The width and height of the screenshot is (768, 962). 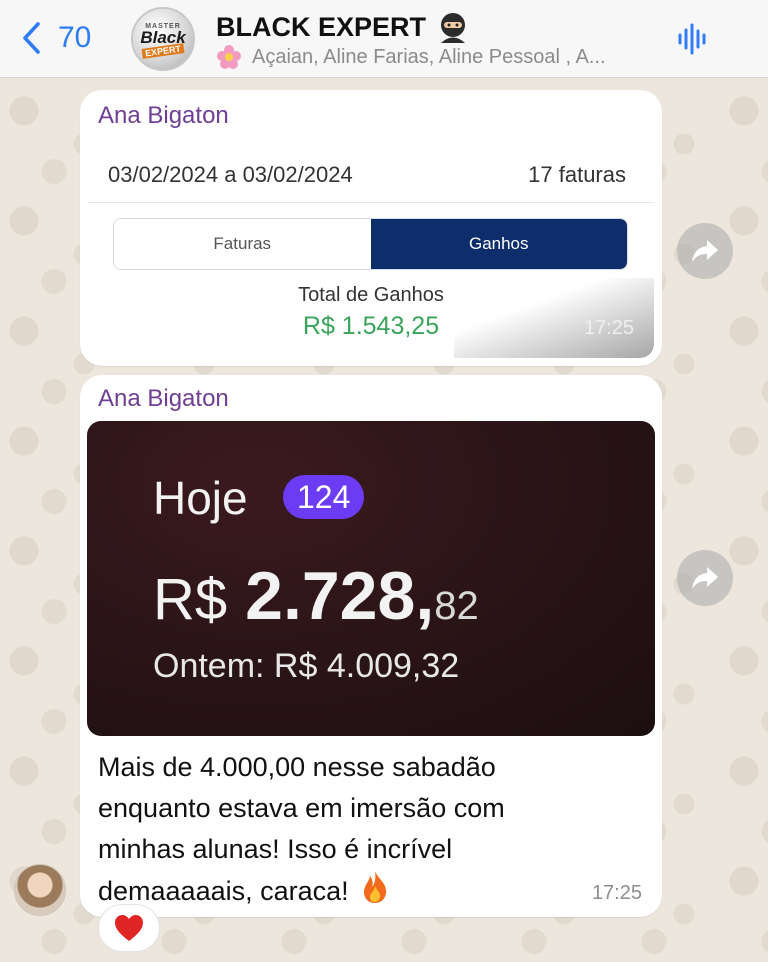 I want to click on message-line-last: demaaaaais, caraca!, so click(x=358, y=891).